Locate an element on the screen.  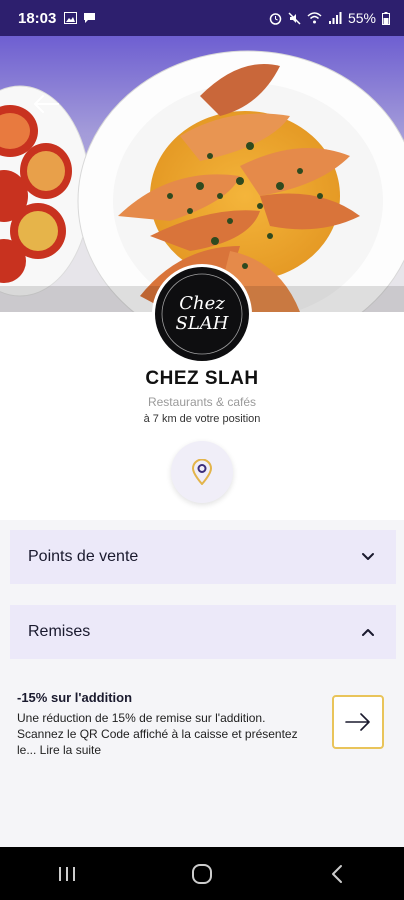
accordion-label: Points de vente is located at coordinates (83, 556).